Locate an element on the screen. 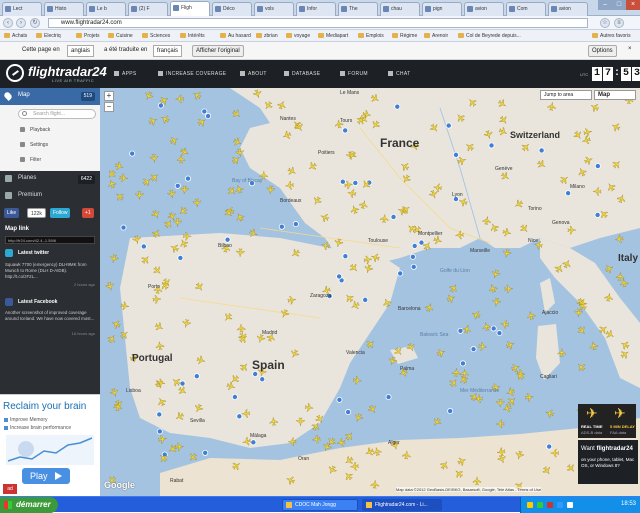 This screenshot has height=513, width=640. browser-tab: Le b is located at coordinates (106, 9).